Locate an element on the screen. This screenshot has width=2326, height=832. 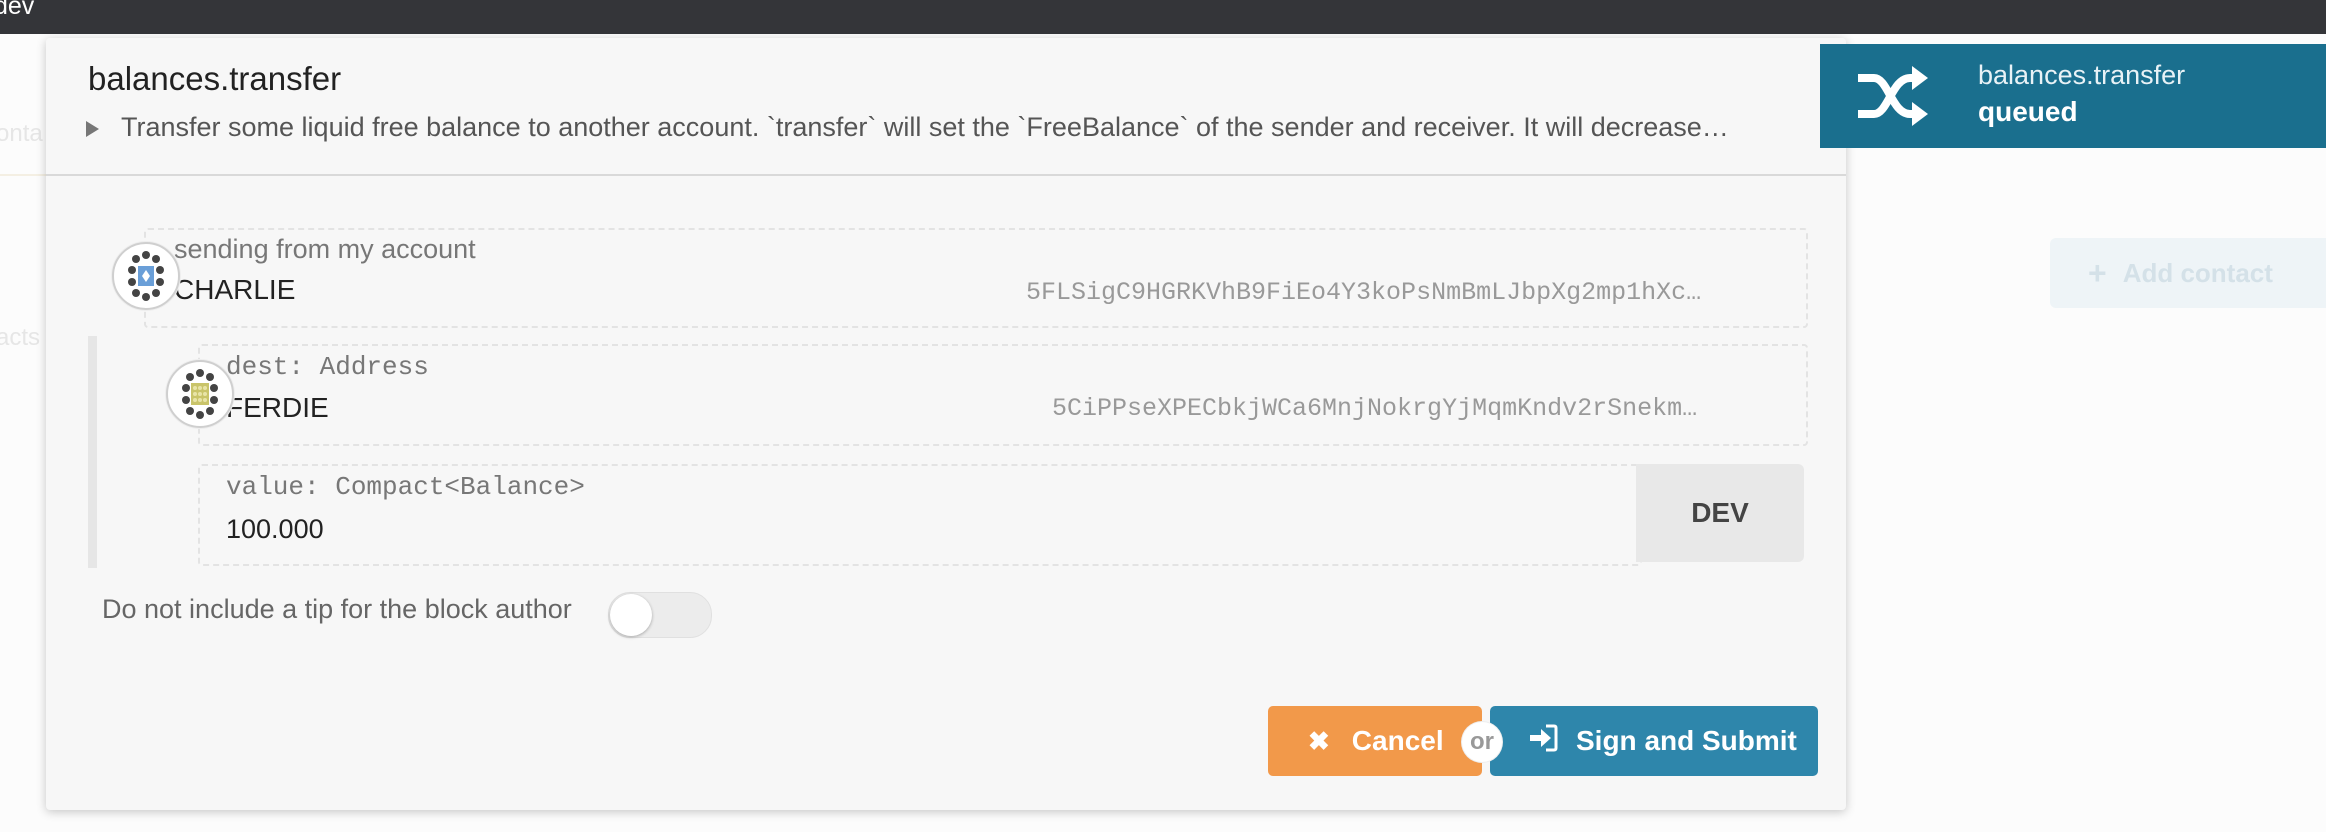
submit-label: Sign and Submit is located at coordinates (1686, 740).